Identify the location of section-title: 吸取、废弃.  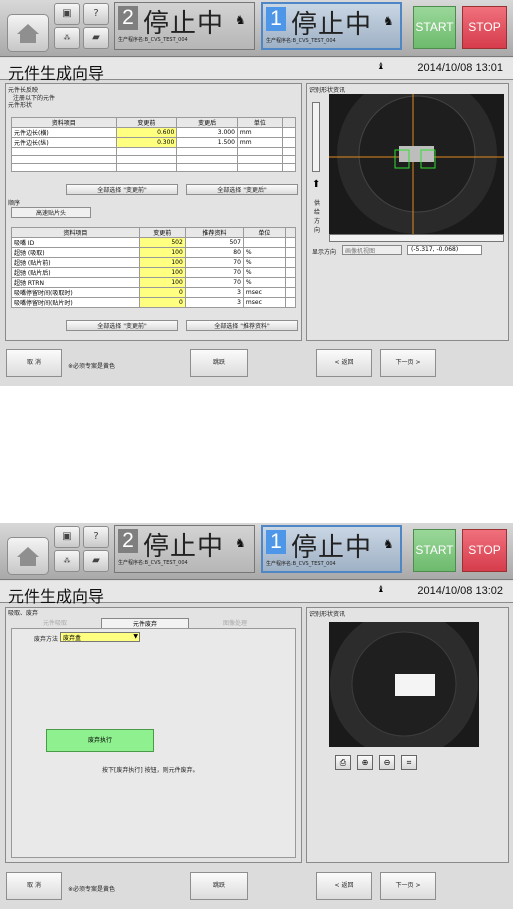
(23, 613).